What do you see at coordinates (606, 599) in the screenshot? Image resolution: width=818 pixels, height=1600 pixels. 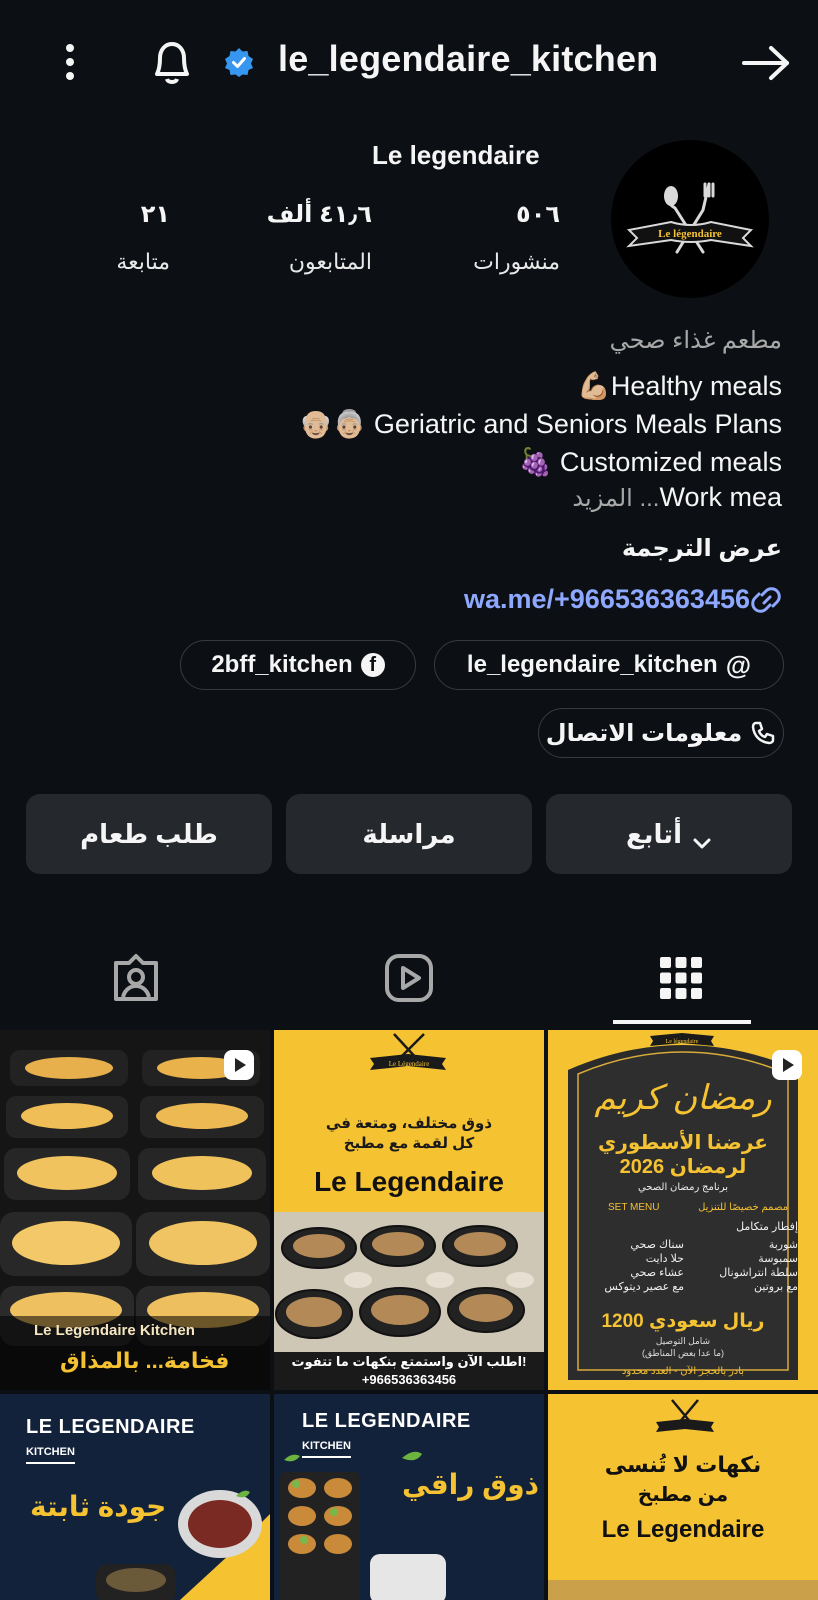 I see `bio-link-text: wa.me/+966536363456` at bounding box center [606, 599].